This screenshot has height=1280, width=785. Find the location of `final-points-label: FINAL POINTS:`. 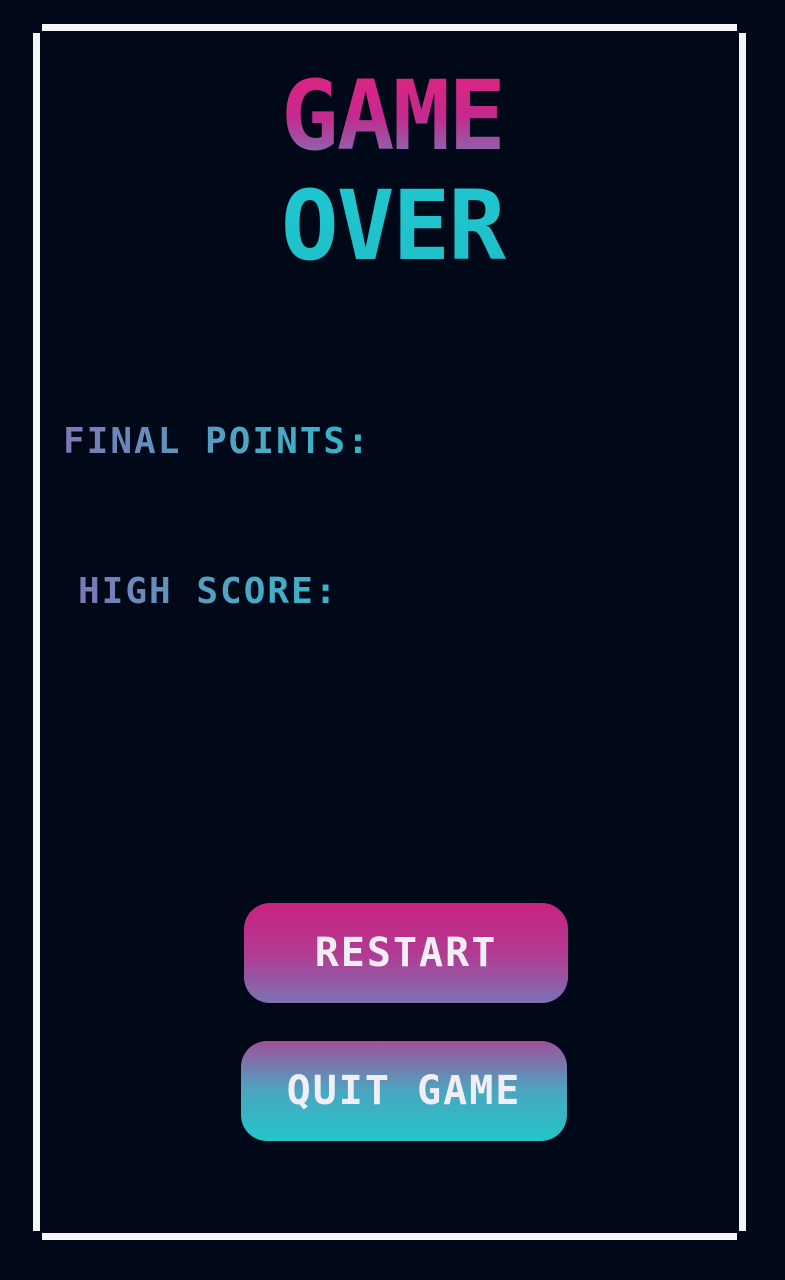

final-points-label: FINAL POINTS: is located at coordinates (217, 441).